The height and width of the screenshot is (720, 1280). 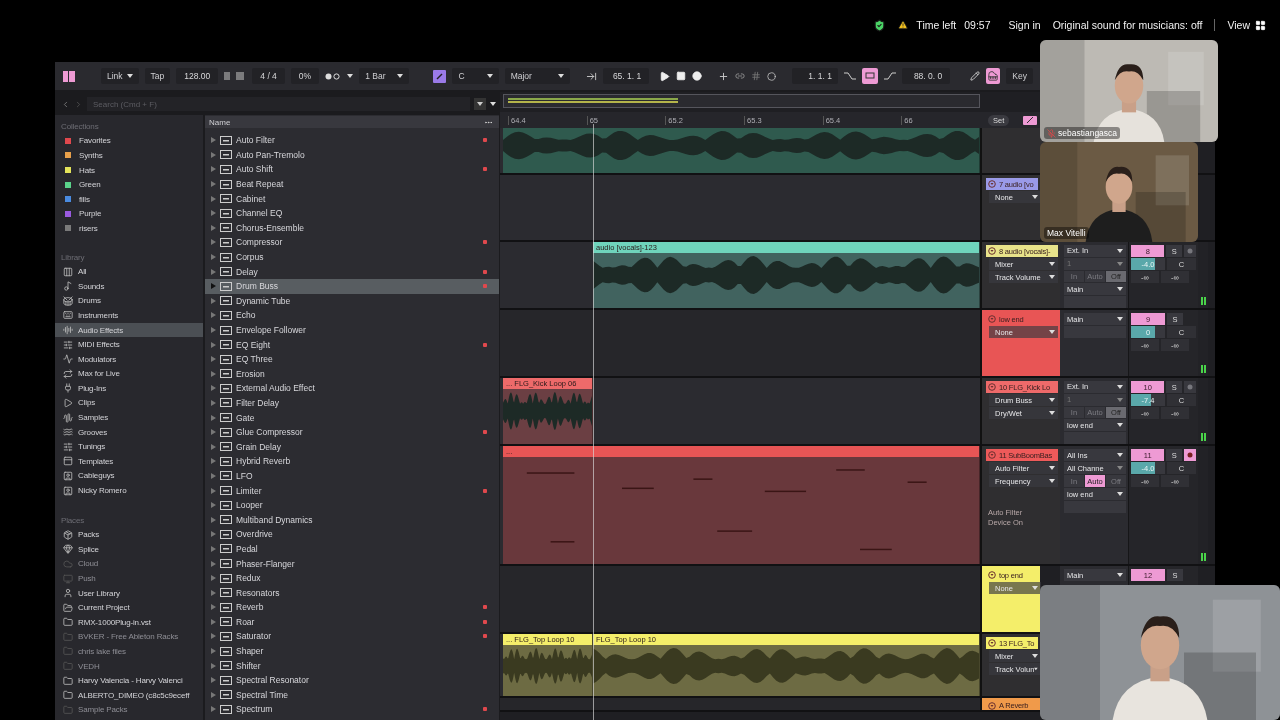 I want to click on scale-dropdown: Major, so click(x=537, y=76).